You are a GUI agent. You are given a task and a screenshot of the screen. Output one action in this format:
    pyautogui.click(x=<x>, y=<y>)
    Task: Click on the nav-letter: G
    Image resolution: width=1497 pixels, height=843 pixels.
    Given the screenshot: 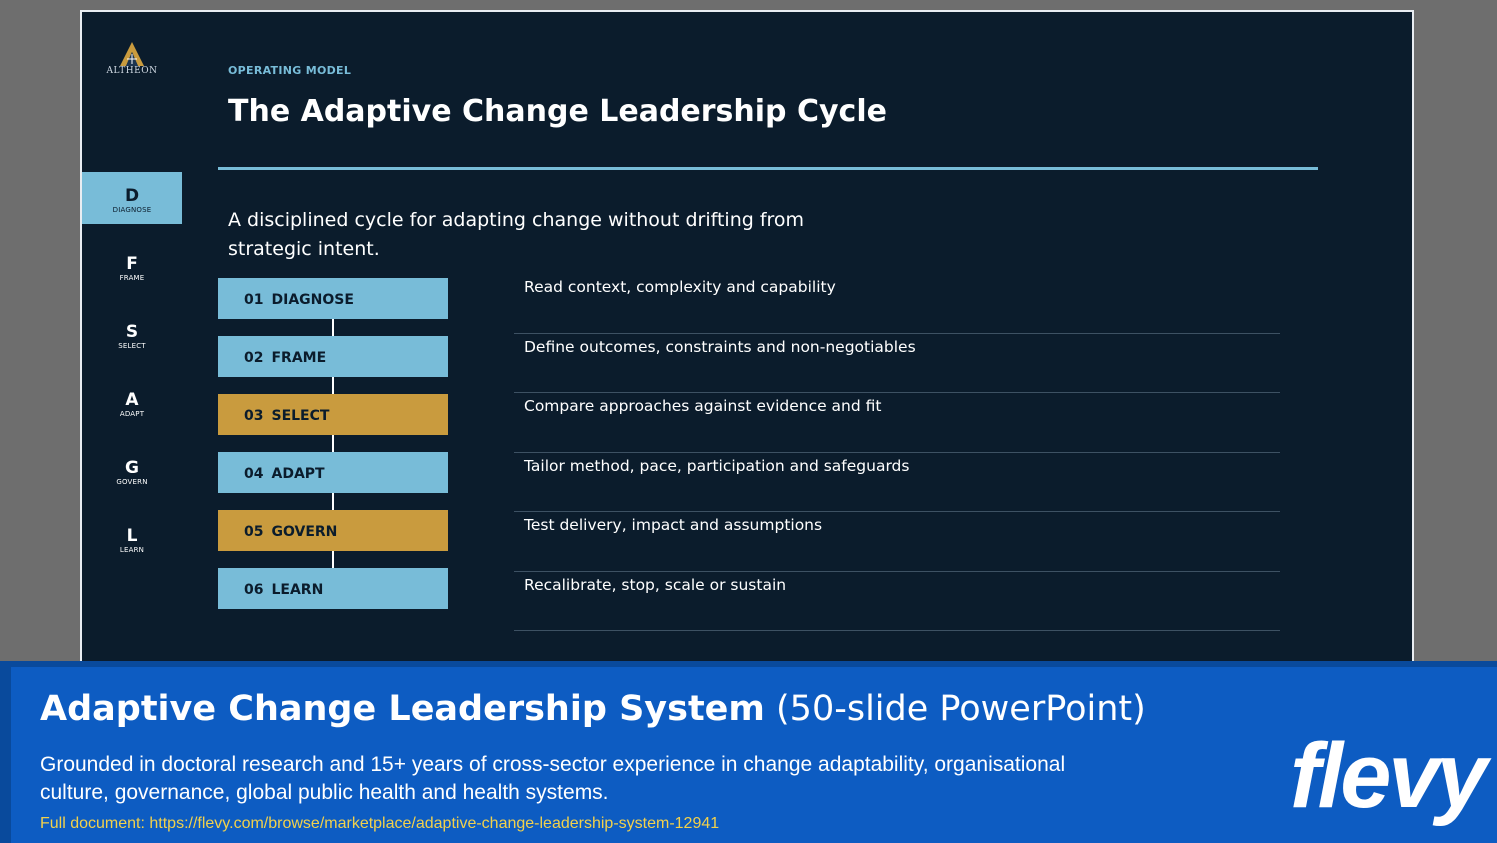 What is the action you would take?
    pyautogui.click(x=132, y=468)
    